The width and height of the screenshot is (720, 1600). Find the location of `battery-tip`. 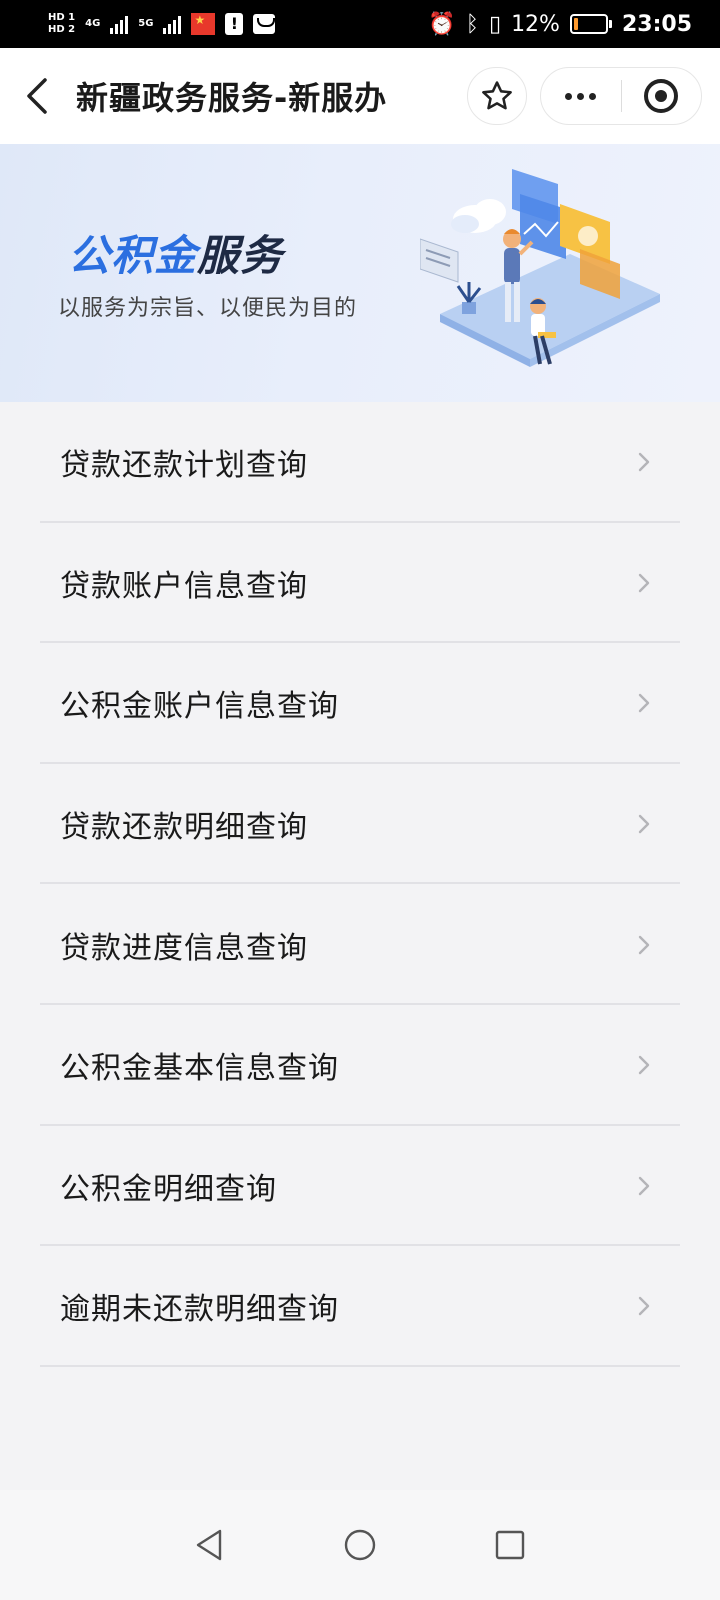

battery-tip is located at coordinates (610, 24).